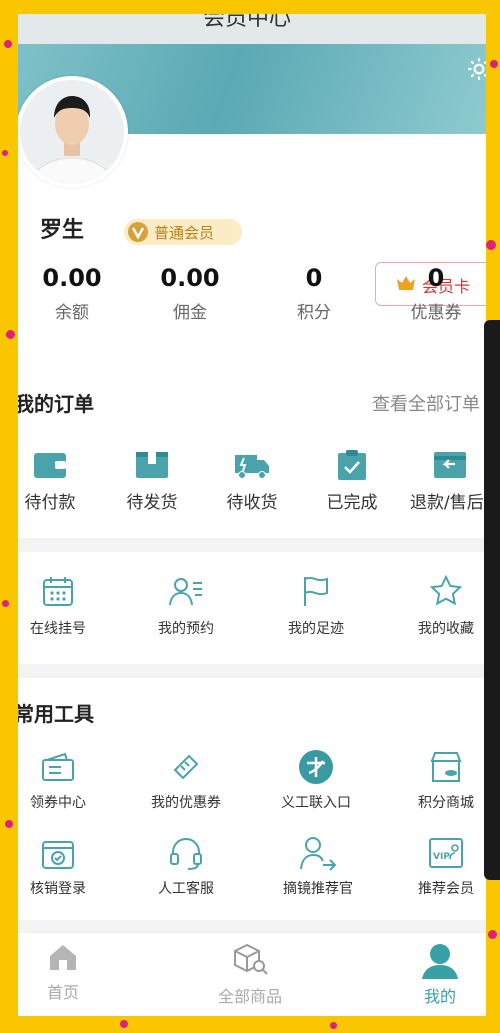 This screenshot has width=500, height=1033. Describe the element at coordinates (50, 503) in the screenshot. I see `order-item-label: 待付款` at that location.